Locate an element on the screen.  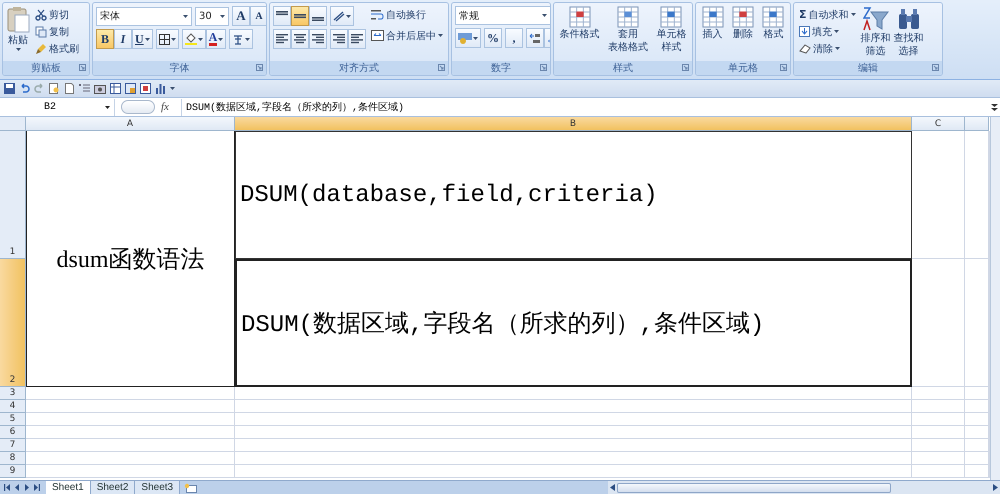
column-header: A is located at coordinates (130, 124).